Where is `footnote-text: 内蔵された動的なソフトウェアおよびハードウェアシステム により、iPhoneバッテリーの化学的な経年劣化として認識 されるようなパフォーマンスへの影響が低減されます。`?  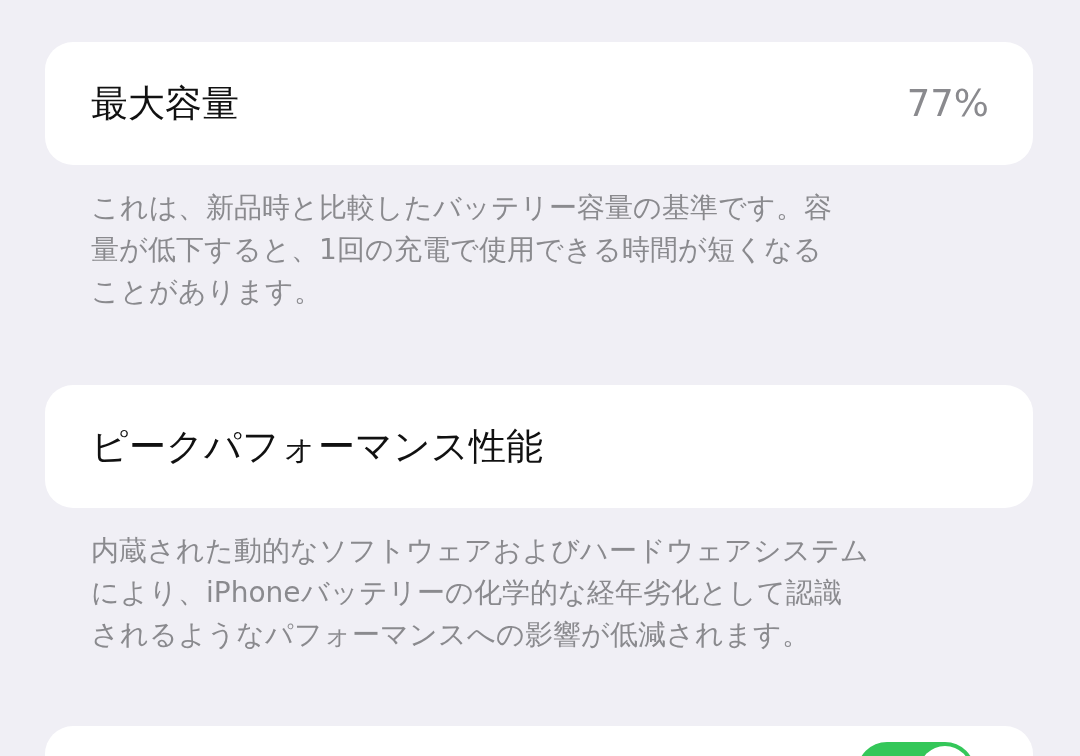 footnote-text: 内蔵された動的なソフトウェアおよびハードウェアシステム により、iPhoneバッテリーの化学的な経年劣化として認識 されるようなパフォーマンスへの影響が低減されます。 is located at coordinates (480, 593).